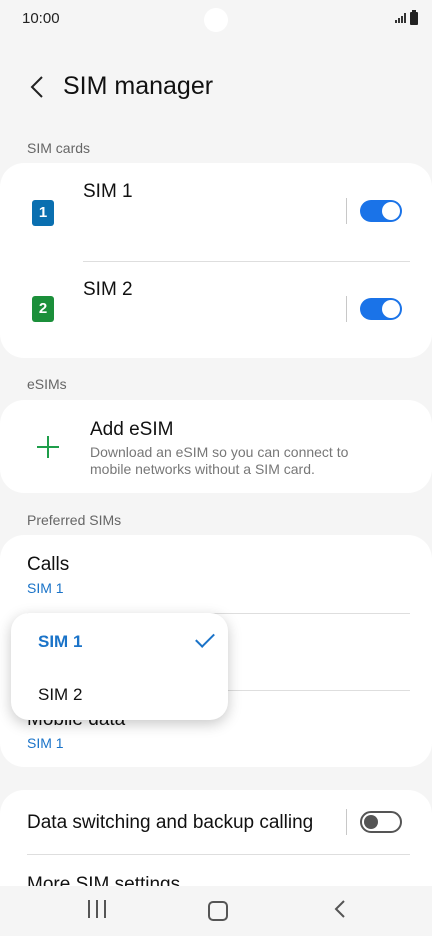 Image resolution: width=432 pixels, height=936 pixels. Describe the element at coordinates (381, 822) in the screenshot. I see `data-switching-toggle` at that location.